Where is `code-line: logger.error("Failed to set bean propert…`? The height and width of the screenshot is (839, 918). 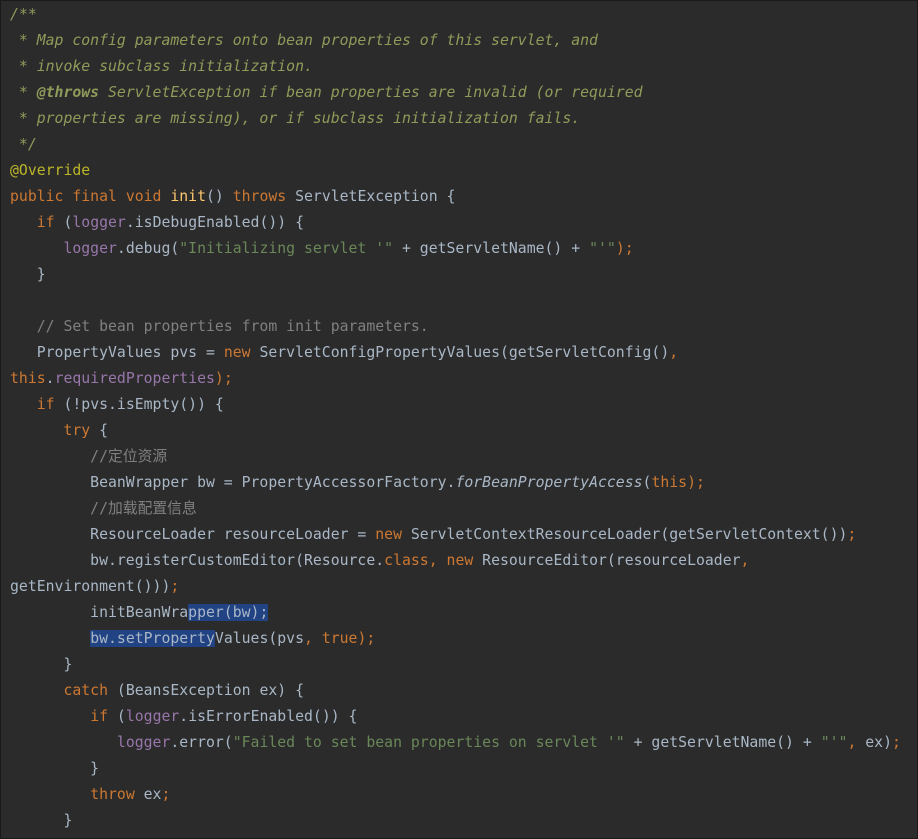 code-line: logger.error("Failed to set bean propert… is located at coordinates (455, 743).